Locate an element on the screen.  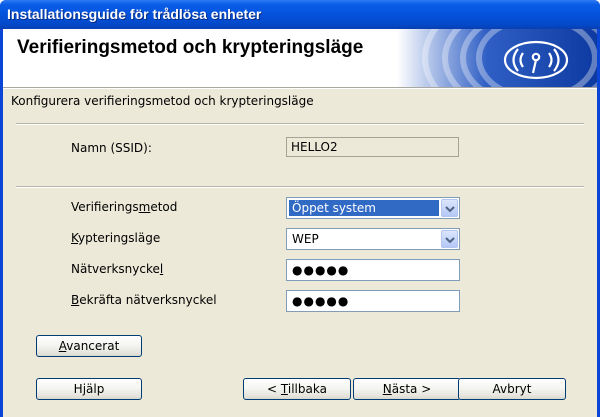
cancel-button: Avbryt is located at coordinates (512, 389).